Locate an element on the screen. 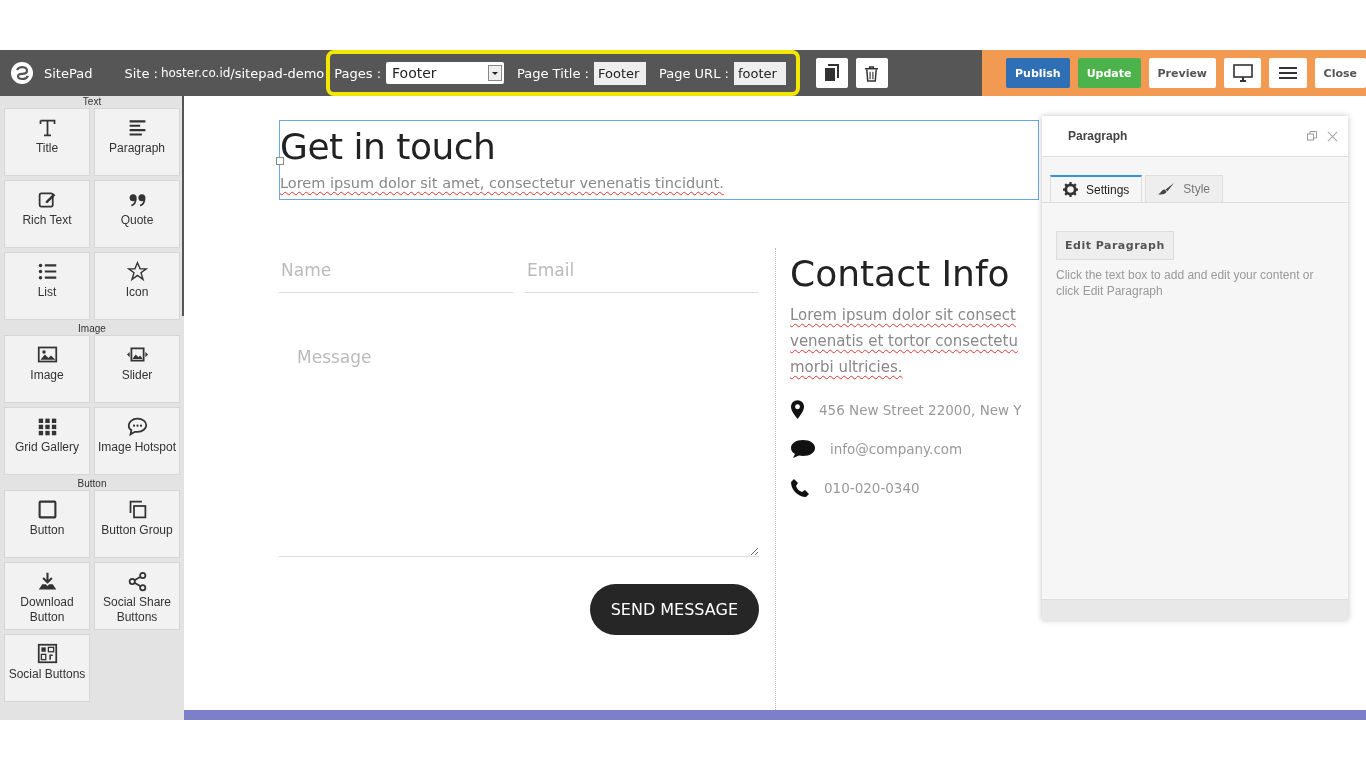 This screenshot has width=1366, height=768. pages-label: Pages : is located at coordinates (357, 73).